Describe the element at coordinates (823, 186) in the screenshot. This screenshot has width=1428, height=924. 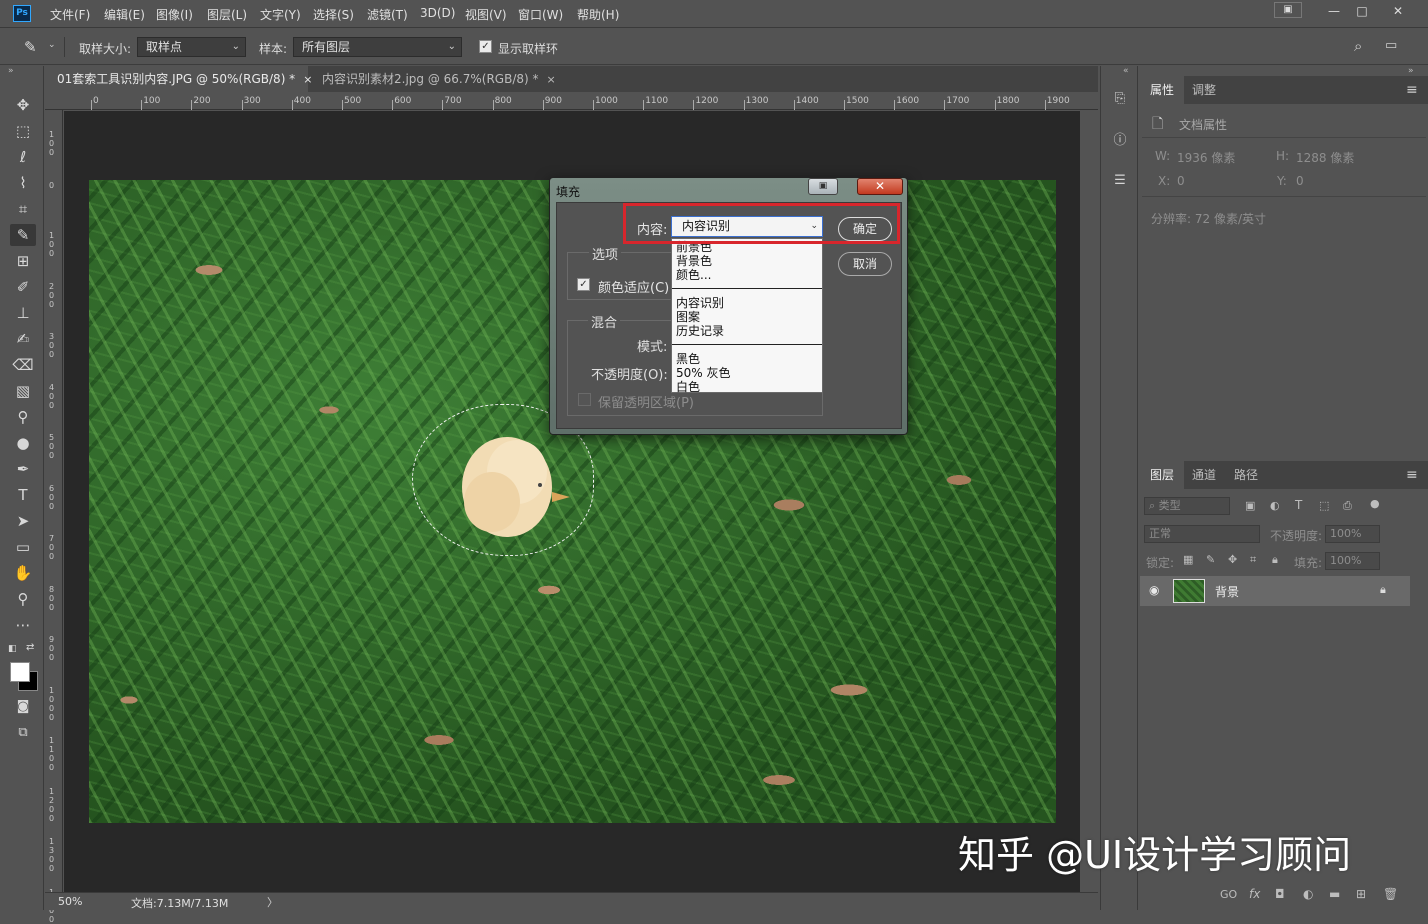
I see `dialog-help-button: ▣` at that location.